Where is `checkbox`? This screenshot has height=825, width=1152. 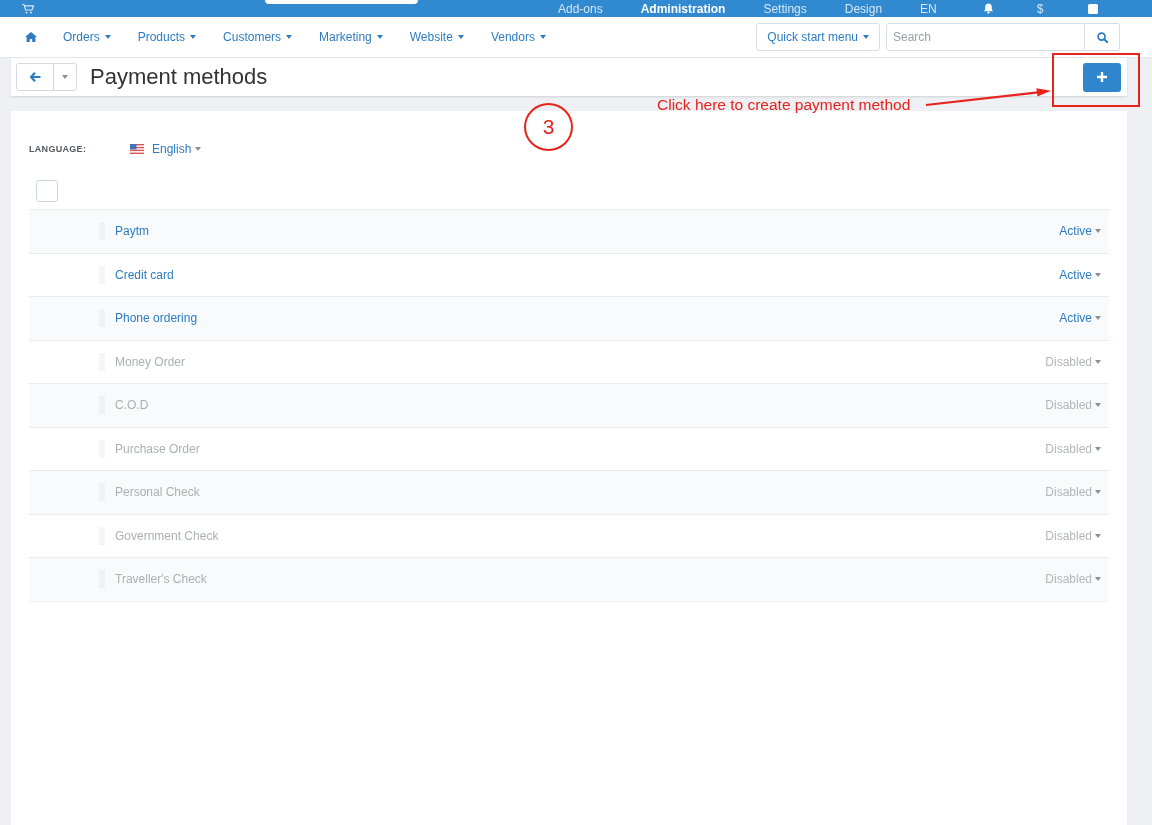
checkbox is located at coordinates (47, 191).